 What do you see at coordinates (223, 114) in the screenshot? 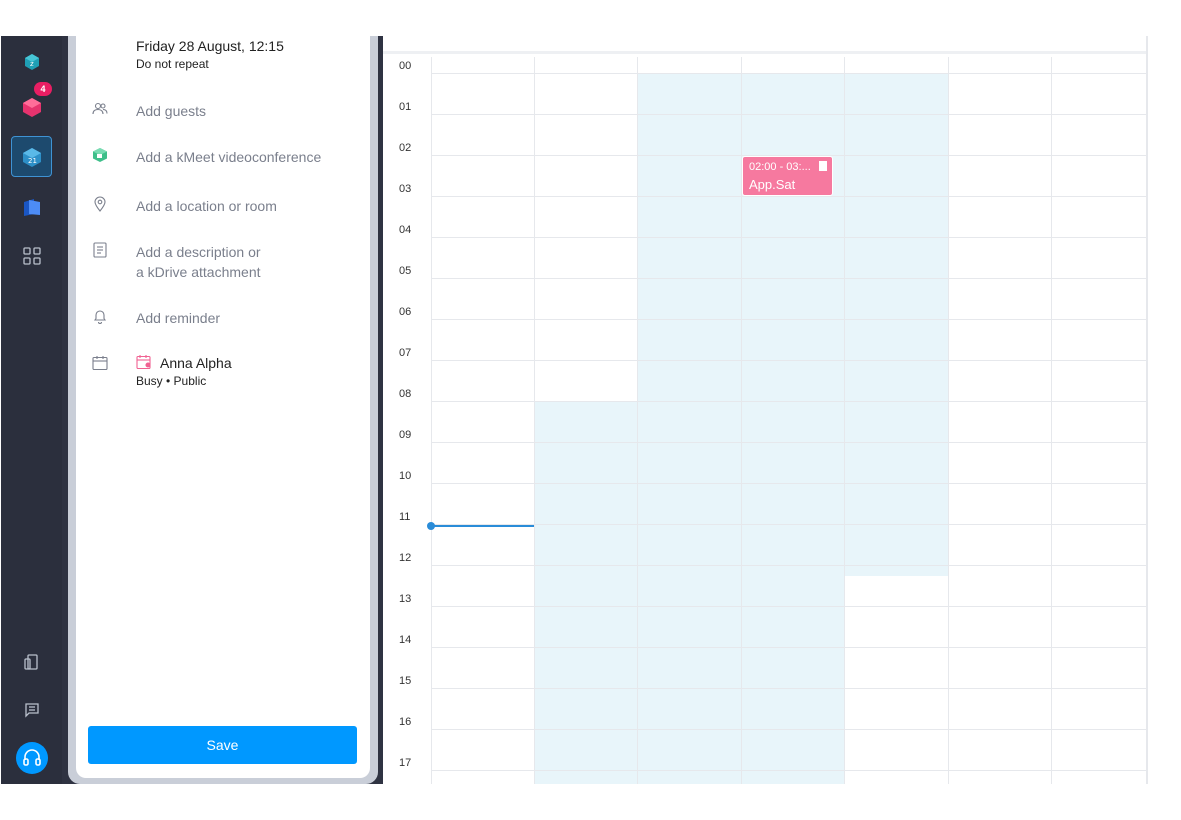
I see `add-guests-row: Add guests` at bounding box center [223, 114].